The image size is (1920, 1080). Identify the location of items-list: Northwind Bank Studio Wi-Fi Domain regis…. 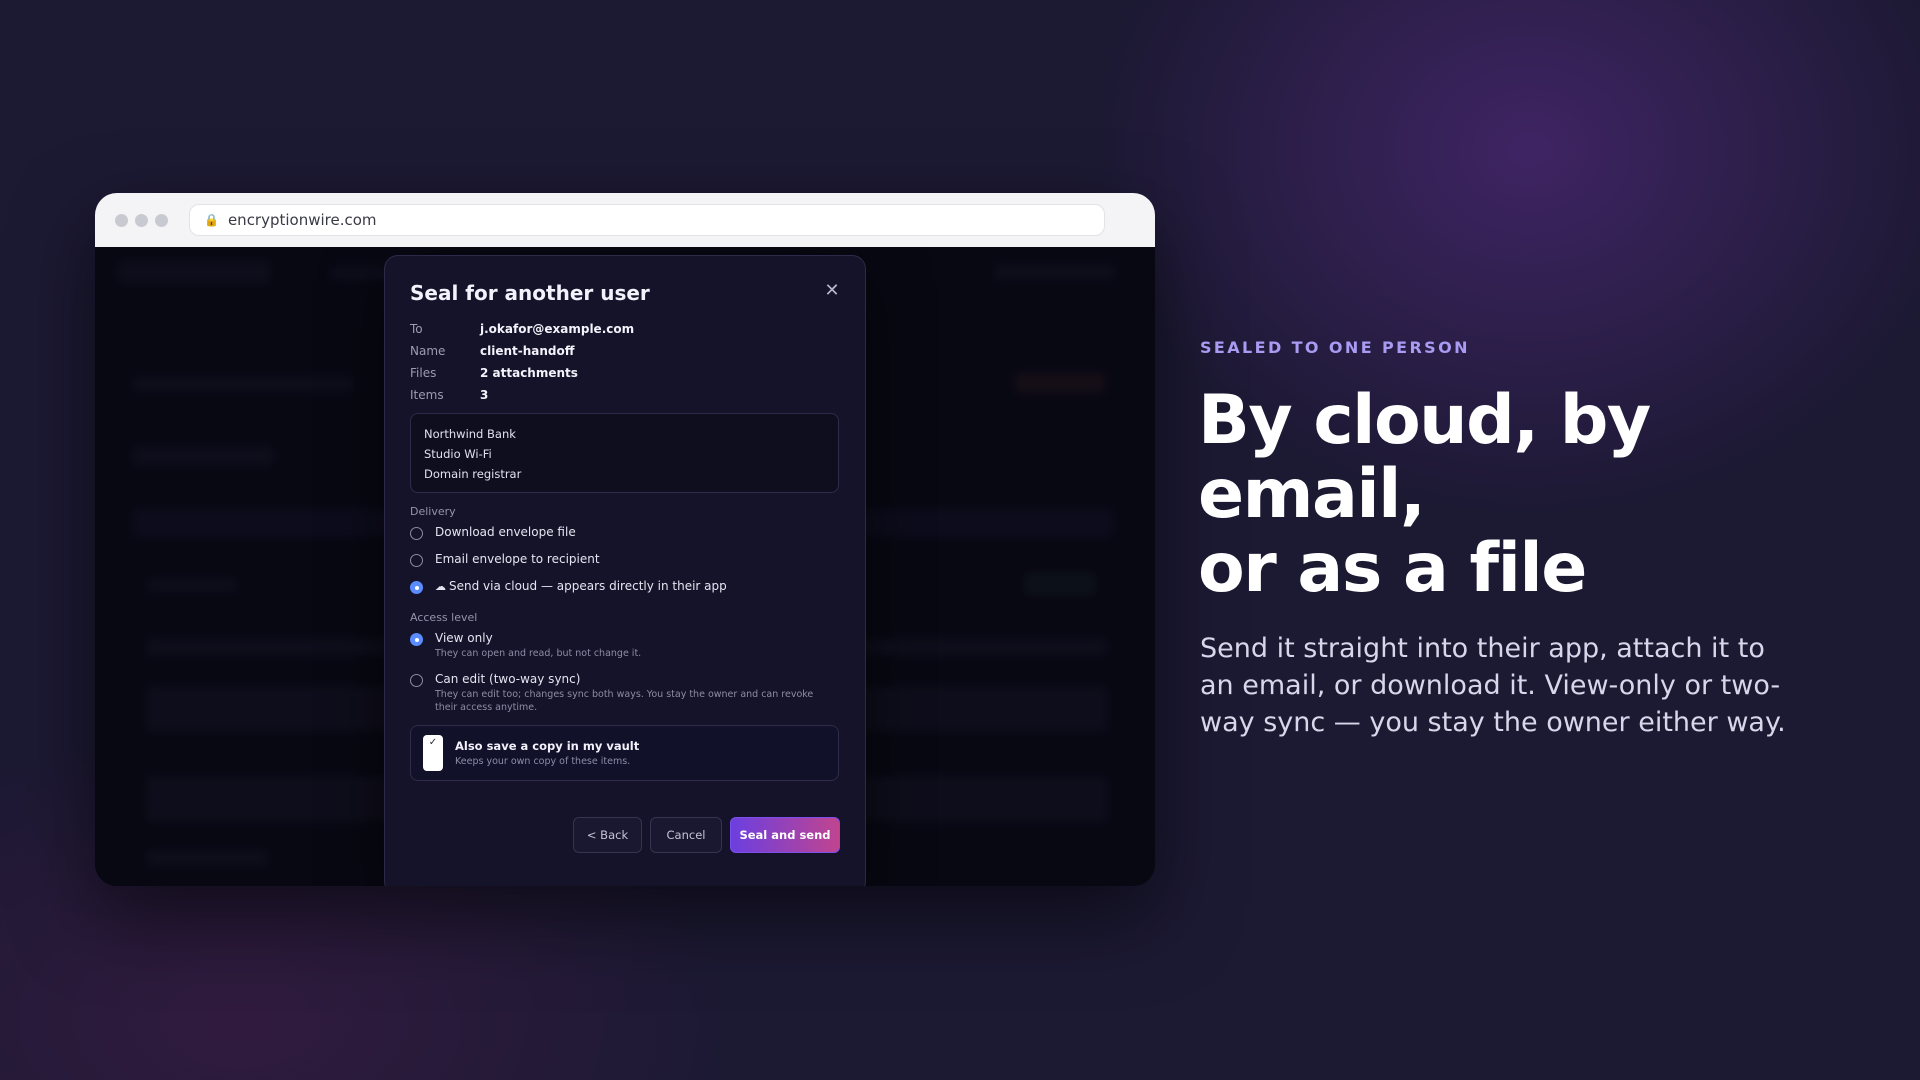
(624, 453).